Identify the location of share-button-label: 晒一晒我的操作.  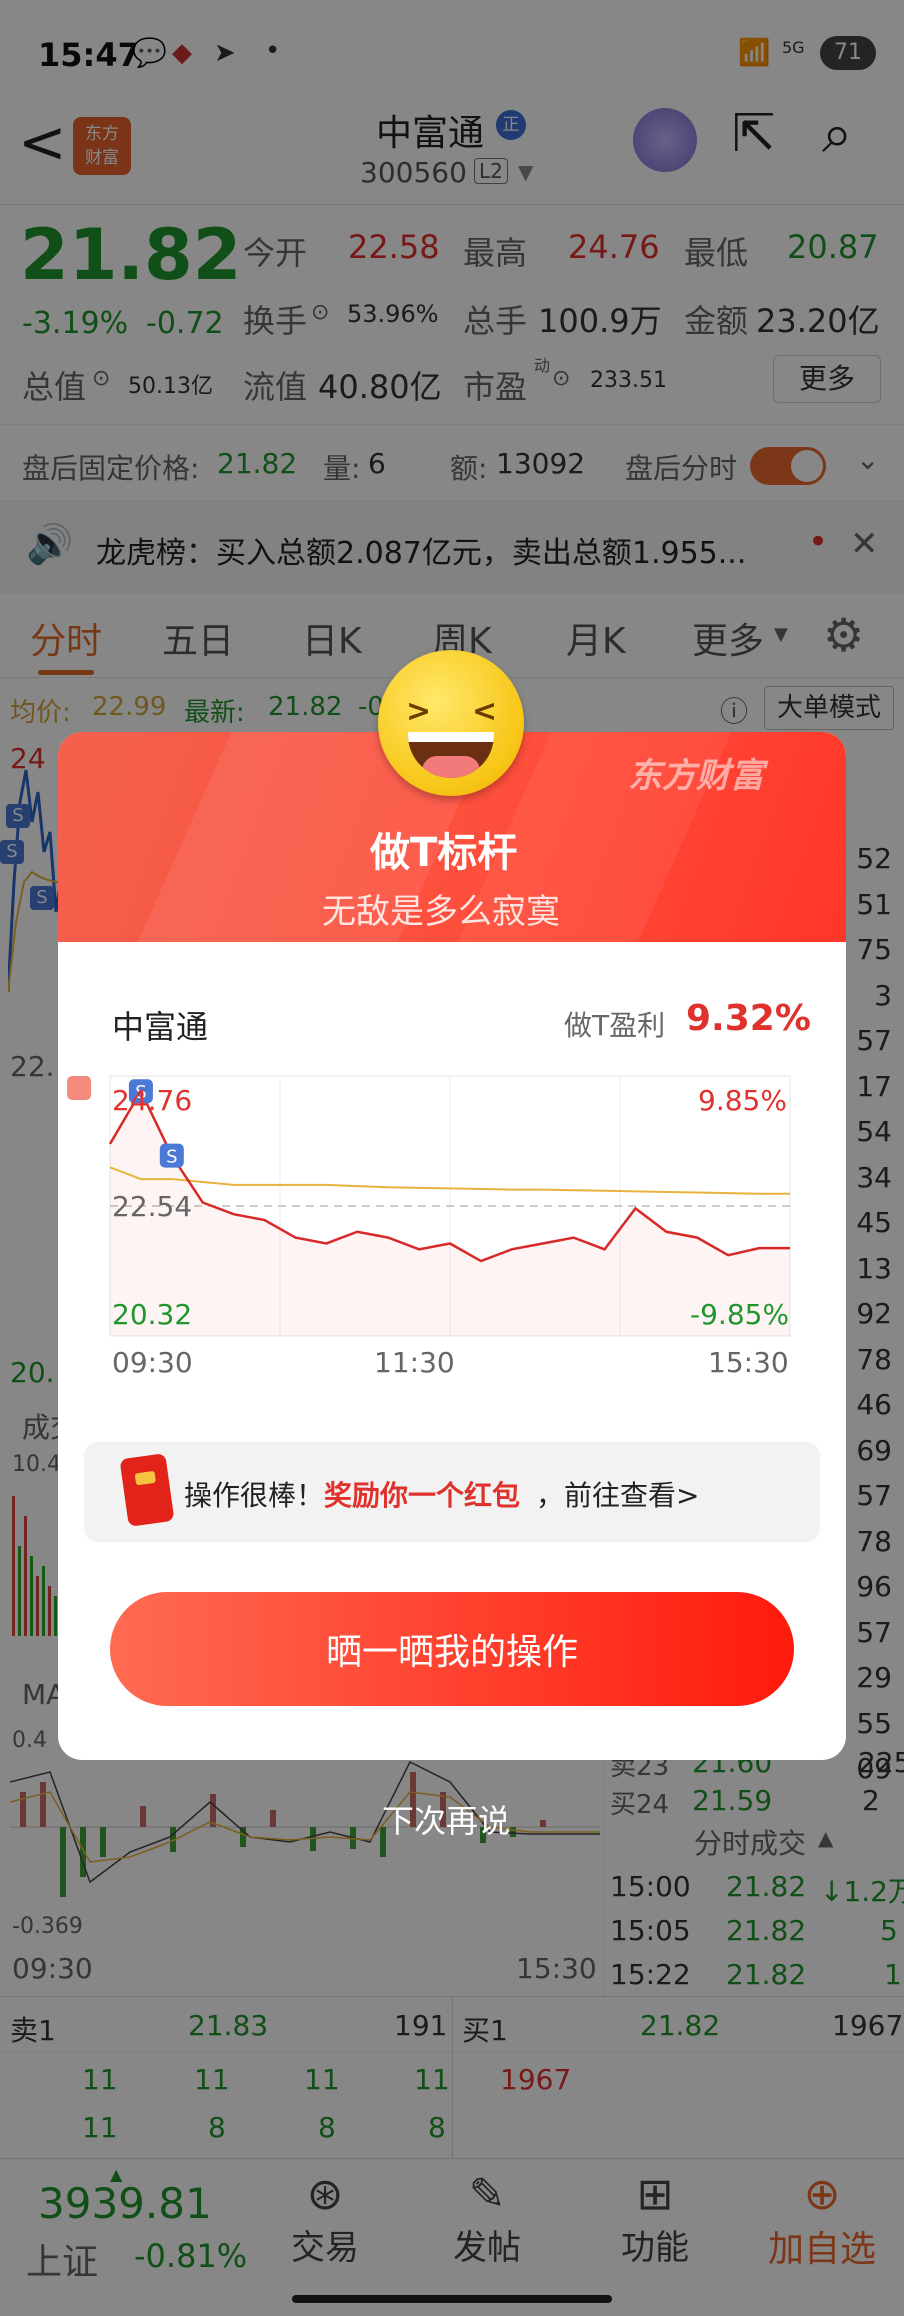
(451, 1652).